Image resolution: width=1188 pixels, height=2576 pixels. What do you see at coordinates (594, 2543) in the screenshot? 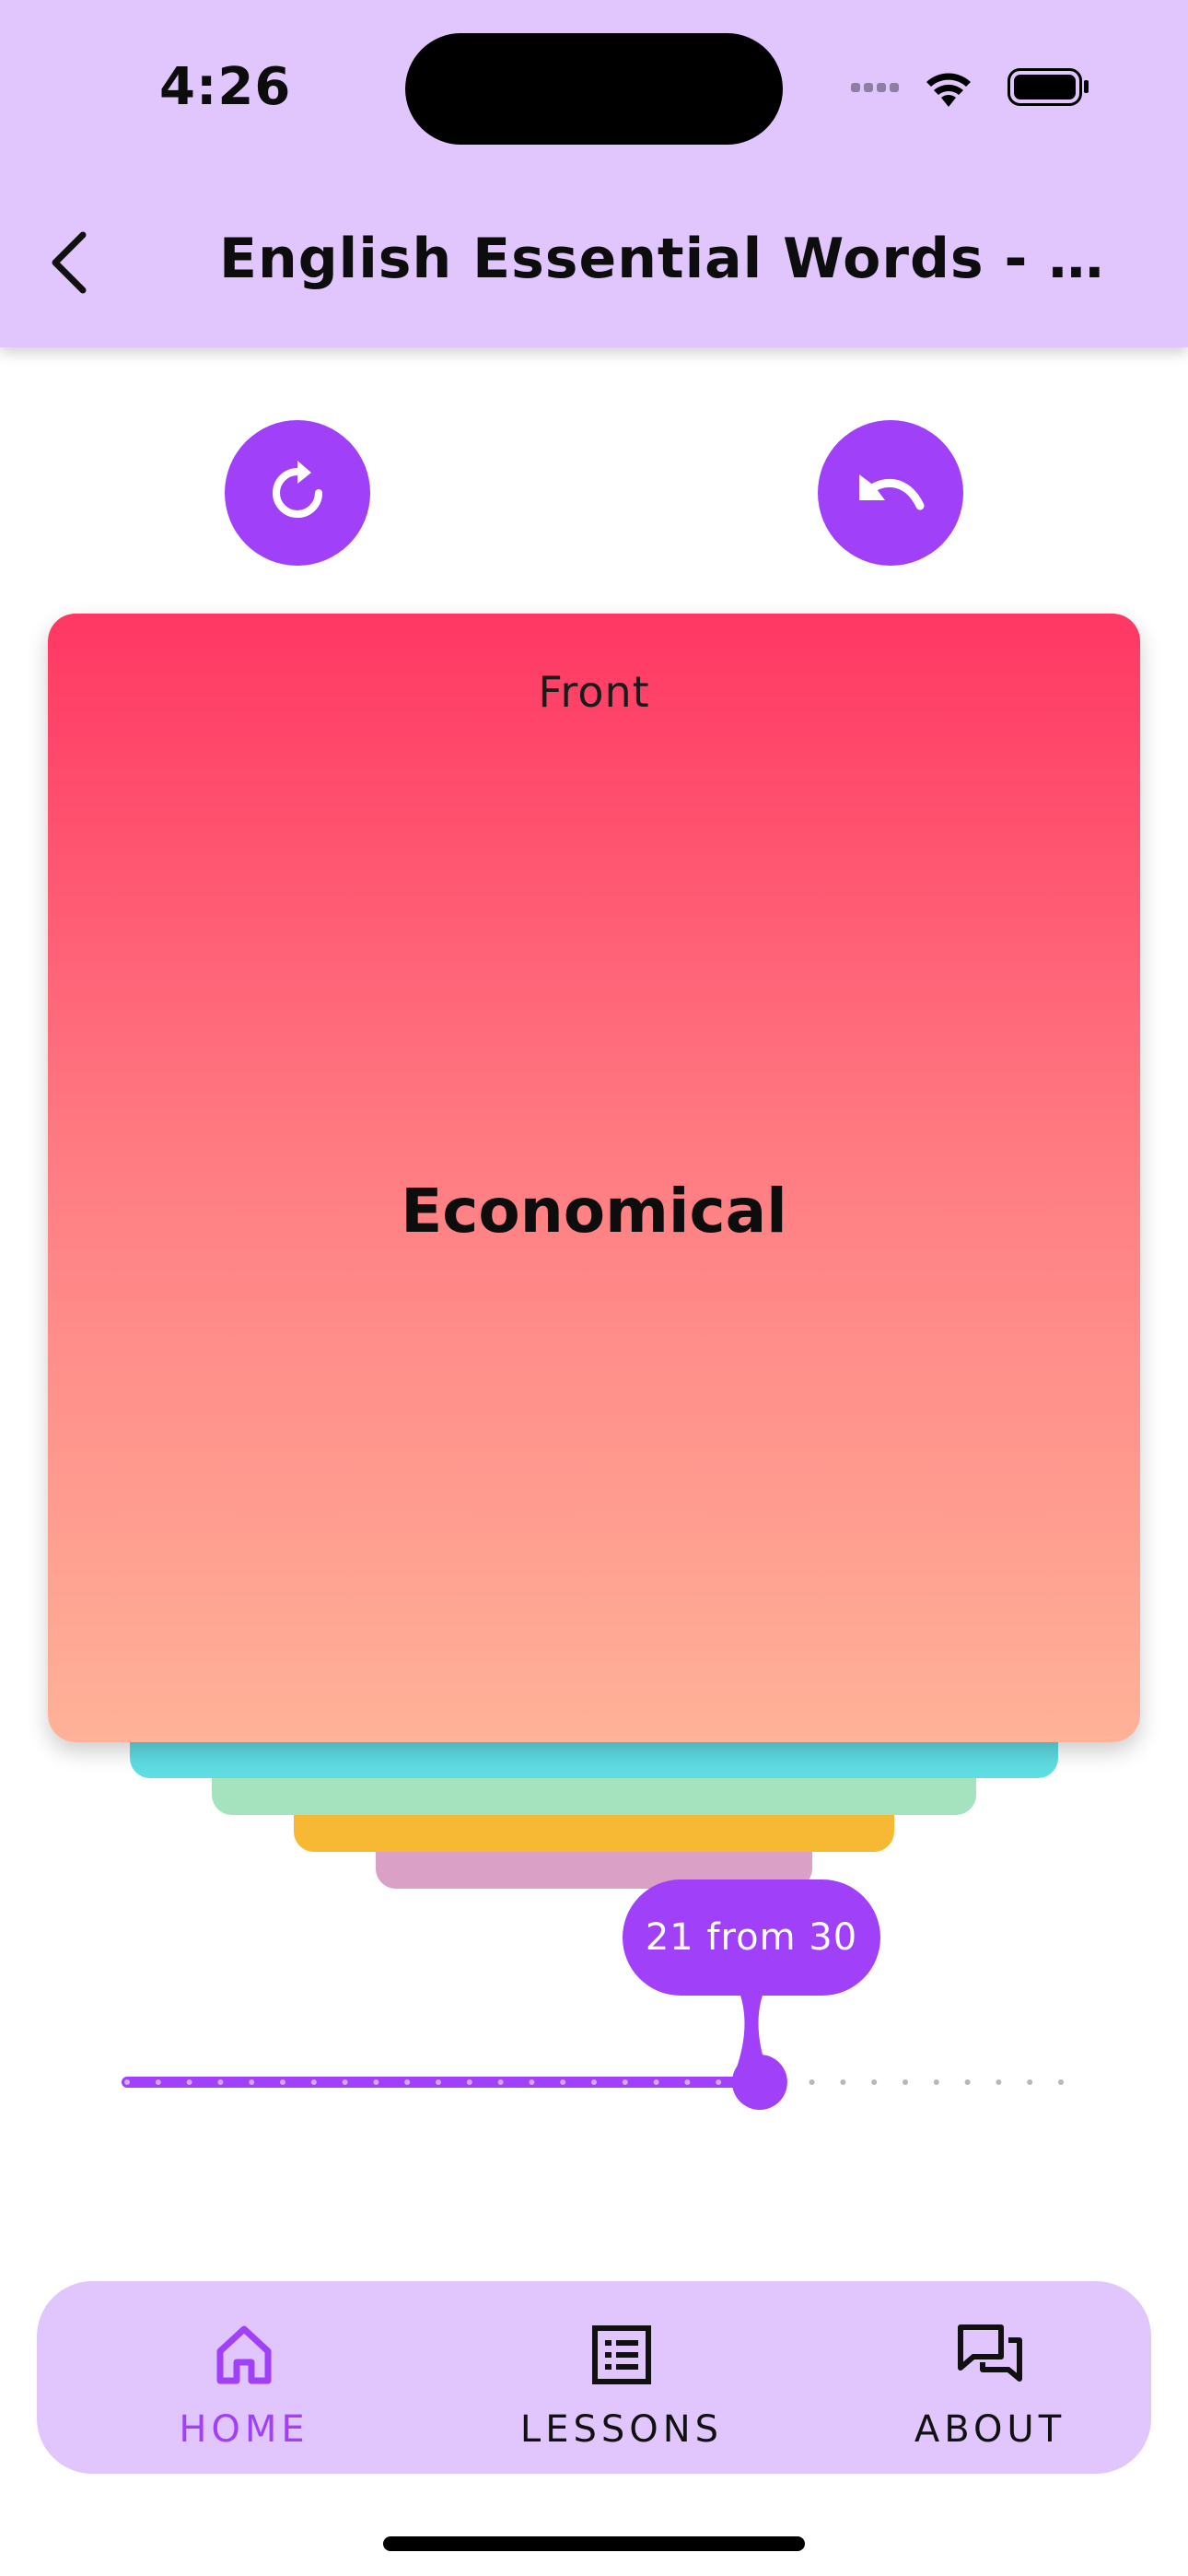
I see `home-indicator` at bounding box center [594, 2543].